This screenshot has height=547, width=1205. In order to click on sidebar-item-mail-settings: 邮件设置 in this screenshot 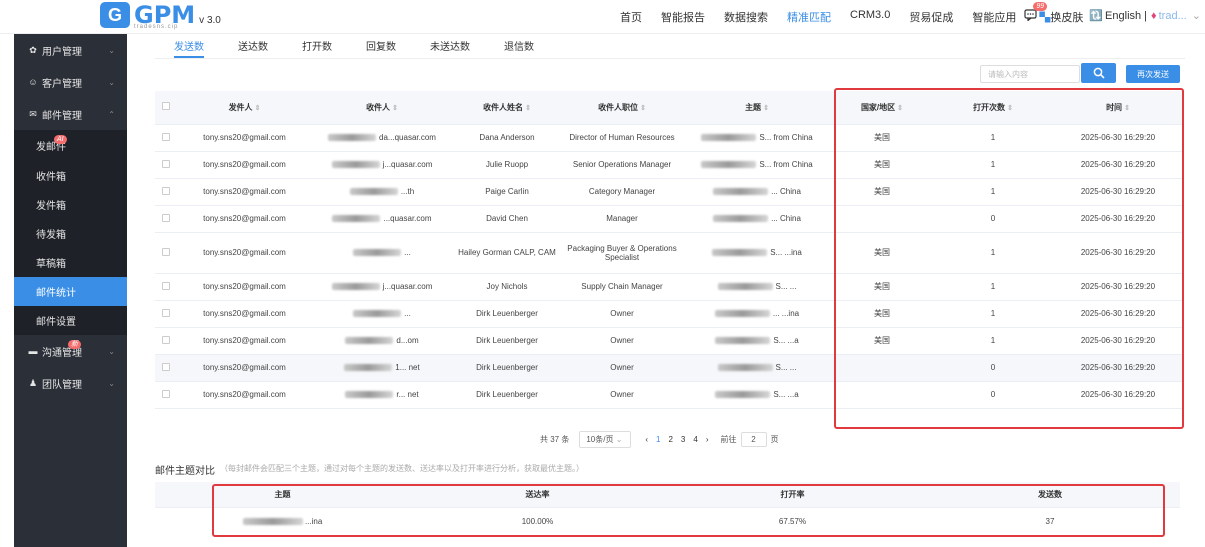, I will do `click(70, 320)`.